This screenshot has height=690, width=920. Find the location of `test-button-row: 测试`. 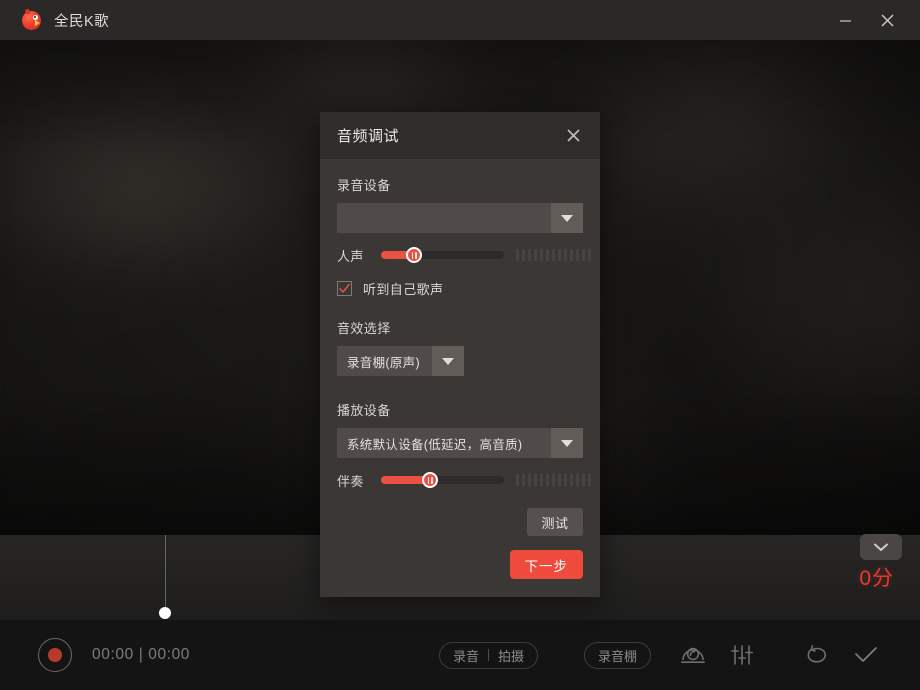

test-button-row: 测试 is located at coordinates (460, 522).